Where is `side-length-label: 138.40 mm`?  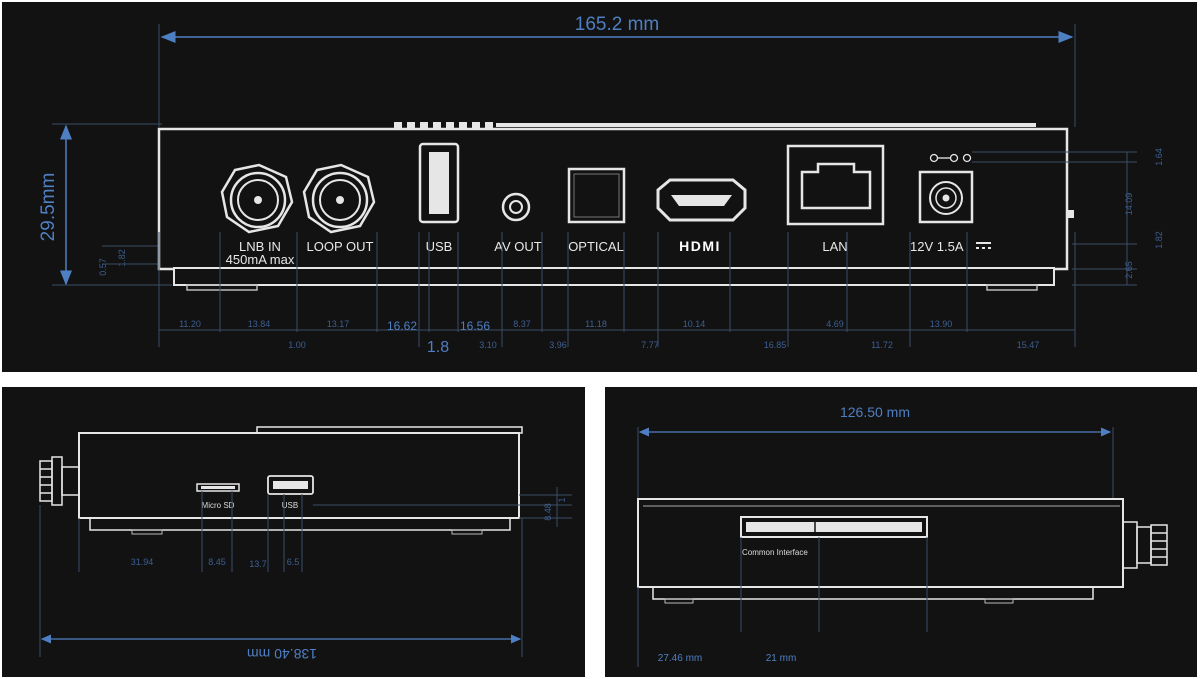 side-length-label: 138.40 mm is located at coordinates (282, 654).